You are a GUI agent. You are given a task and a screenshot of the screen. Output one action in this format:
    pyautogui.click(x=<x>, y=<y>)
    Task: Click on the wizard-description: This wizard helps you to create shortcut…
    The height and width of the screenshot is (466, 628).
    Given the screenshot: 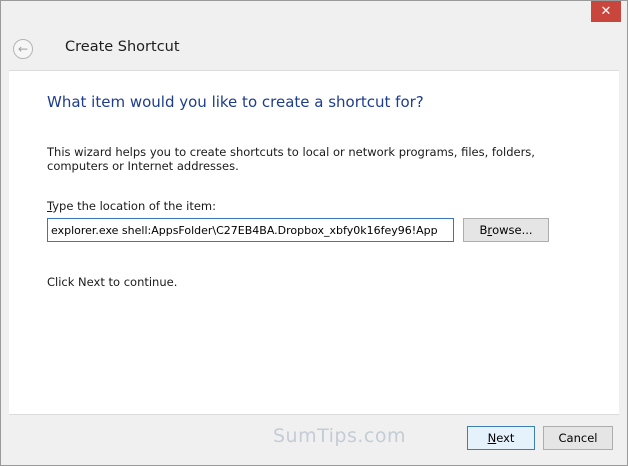 What is the action you would take?
    pyautogui.click(x=291, y=159)
    